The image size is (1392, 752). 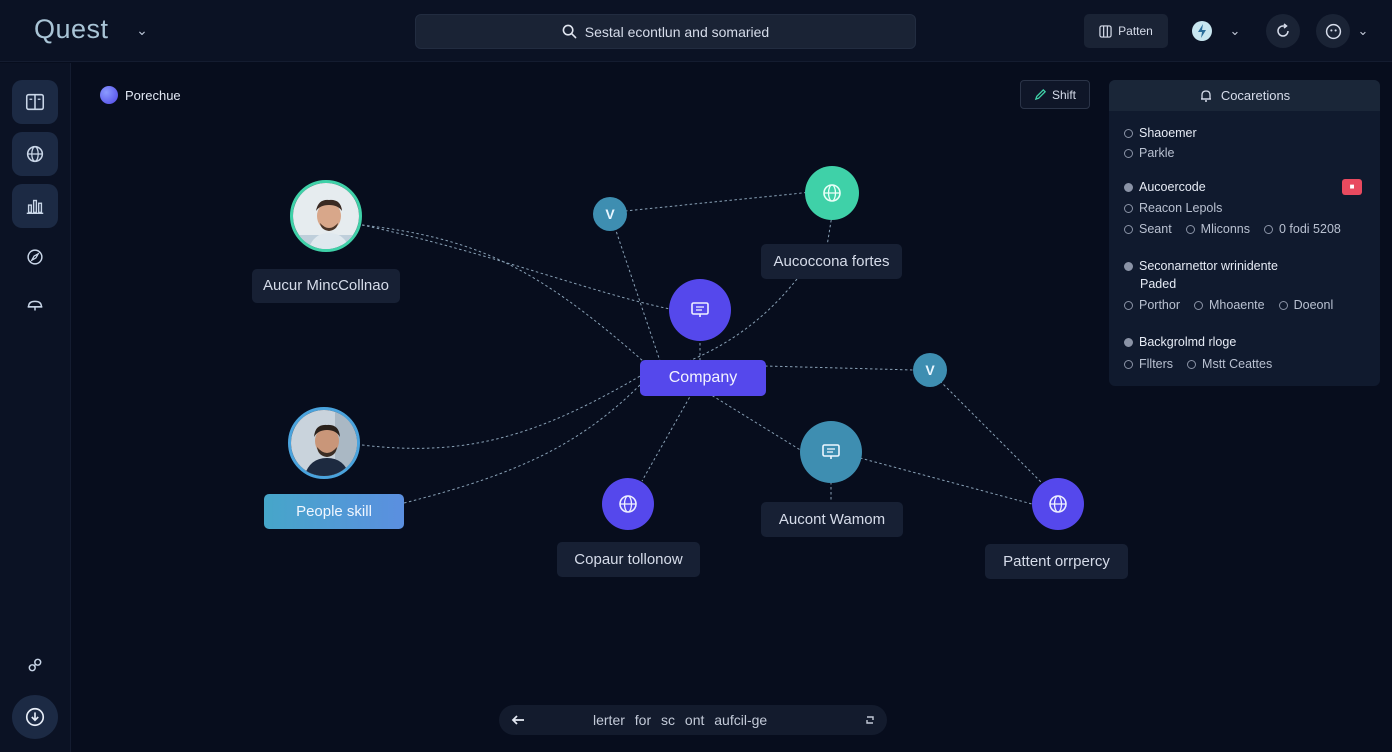 I want to click on panel-section-title: Backgrolmd rloge, so click(x=1180, y=342).